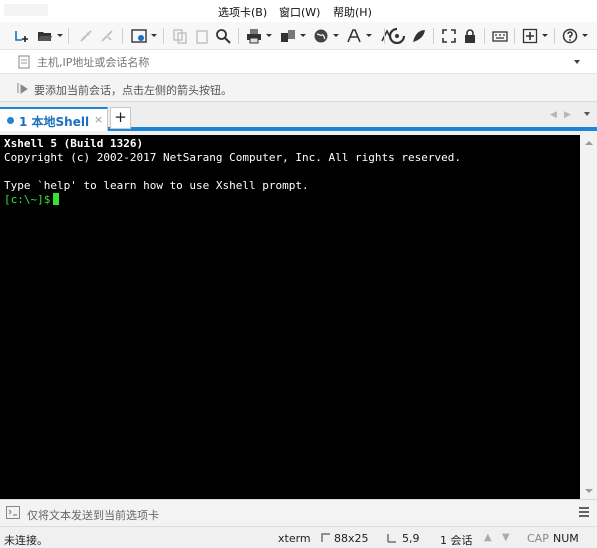 The height and width of the screenshot is (548, 597). Describe the element at coordinates (290, 200) in the screenshot. I see `terminal-prompt-line: [c:\~]$` at that location.